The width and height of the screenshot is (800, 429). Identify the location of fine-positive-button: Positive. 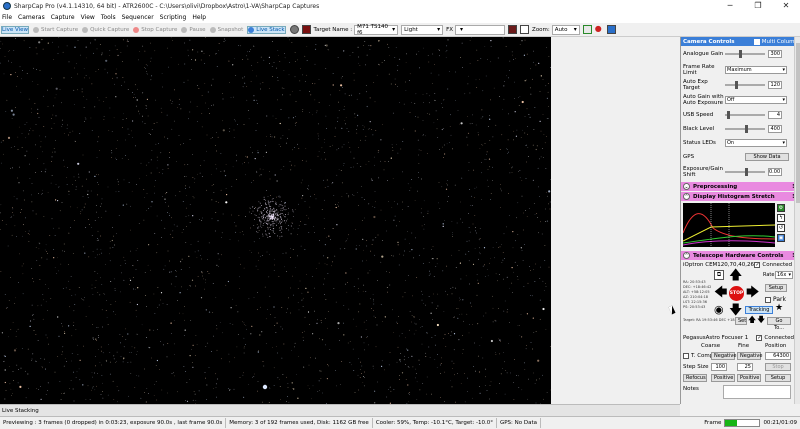
(749, 378).